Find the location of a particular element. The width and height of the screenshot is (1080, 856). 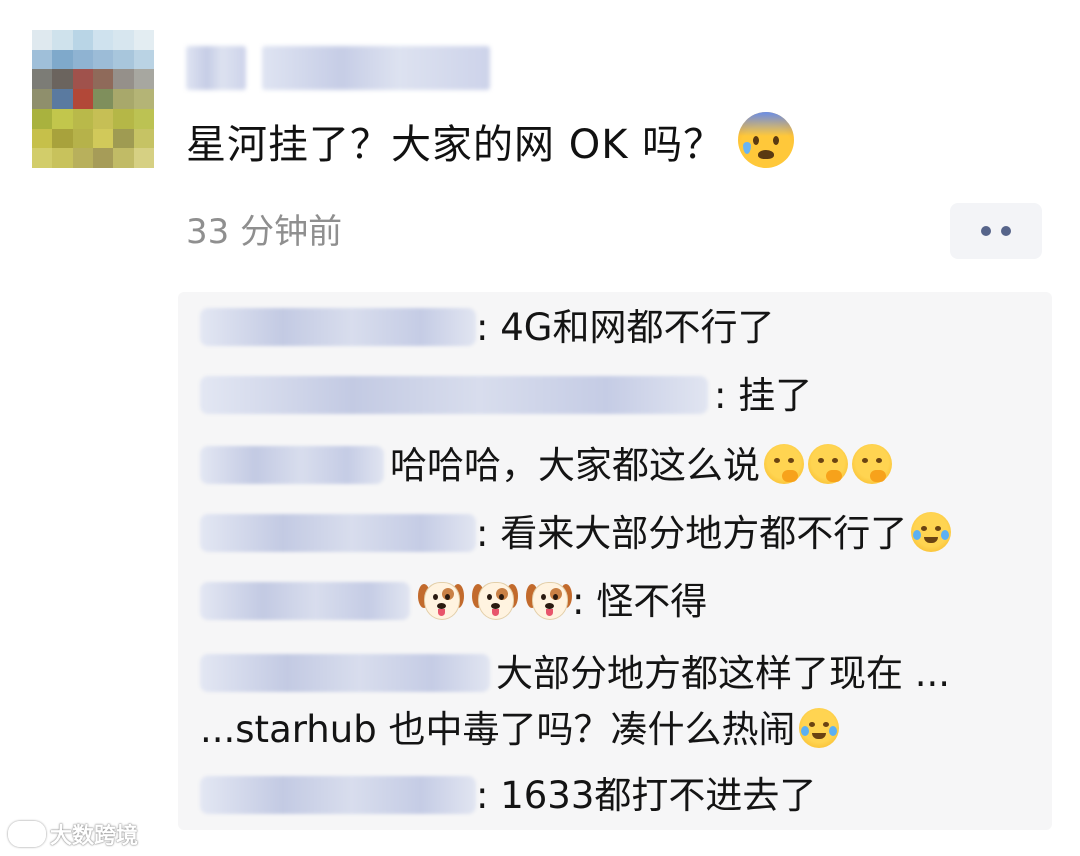

comment-item-continuation: ...starhub 也中毒了吗？凑什么热闹 is located at coordinates (520, 730).